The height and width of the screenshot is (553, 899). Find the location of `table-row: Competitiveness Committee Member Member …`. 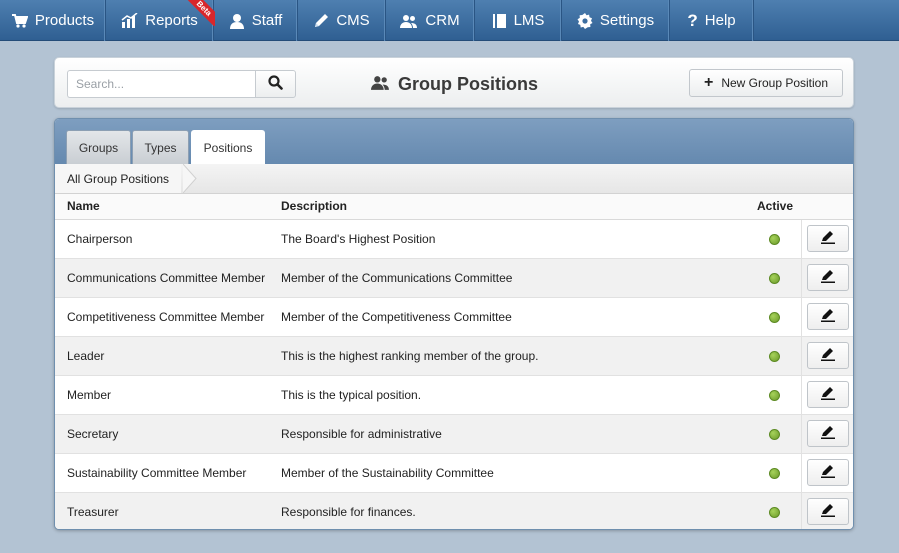

table-row: Competitiveness Committee Member Member … is located at coordinates (454, 317).